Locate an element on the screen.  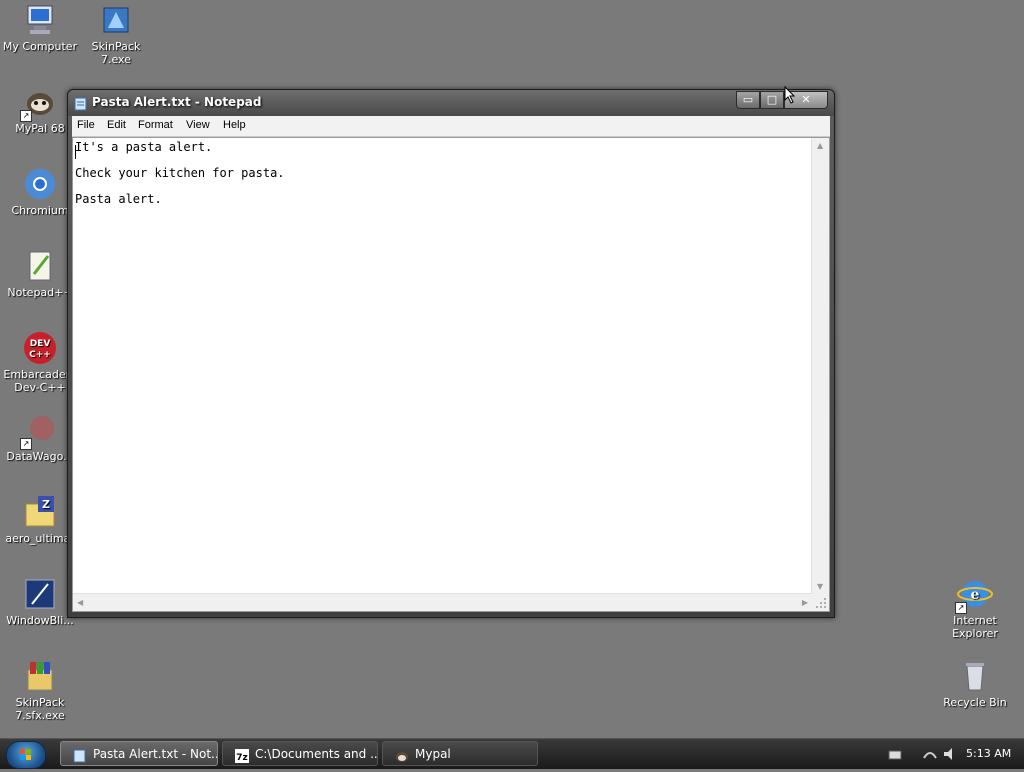
computer-icon is located at coordinates (40, 20).